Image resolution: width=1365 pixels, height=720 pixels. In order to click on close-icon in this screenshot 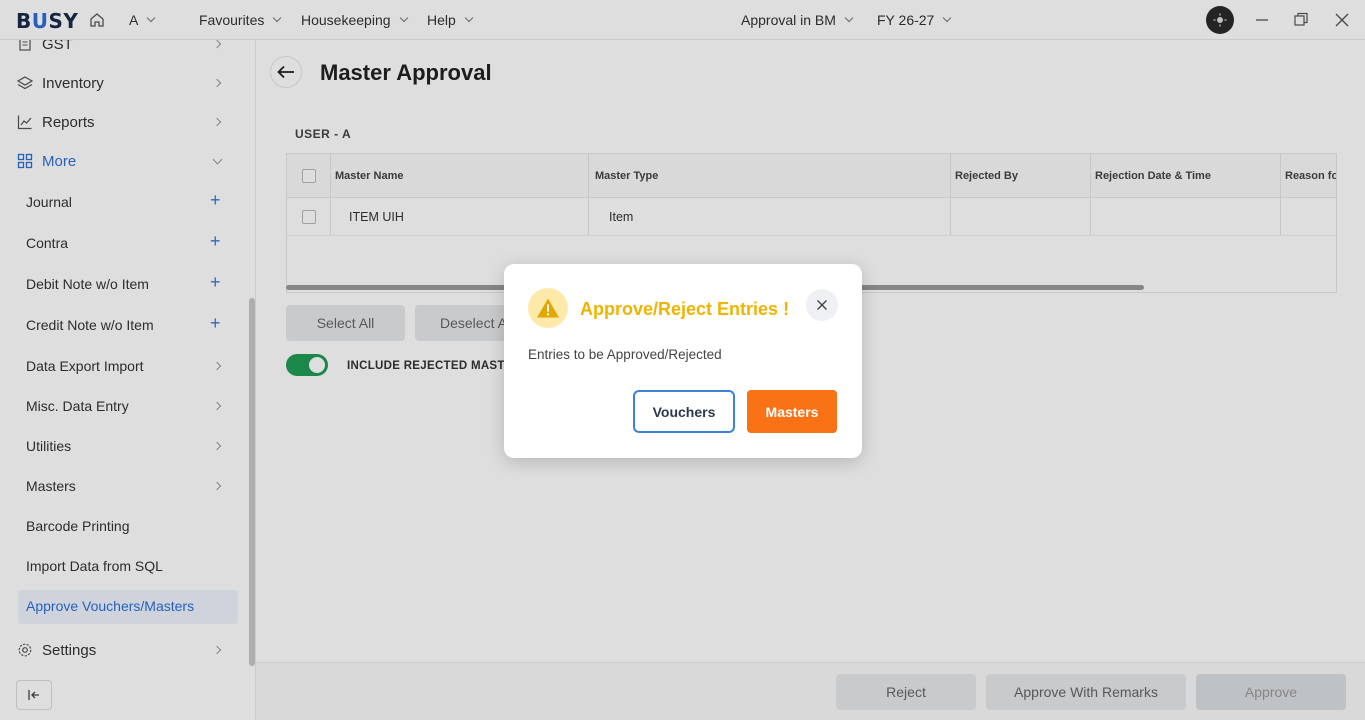, I will do `click(822, 305)`.